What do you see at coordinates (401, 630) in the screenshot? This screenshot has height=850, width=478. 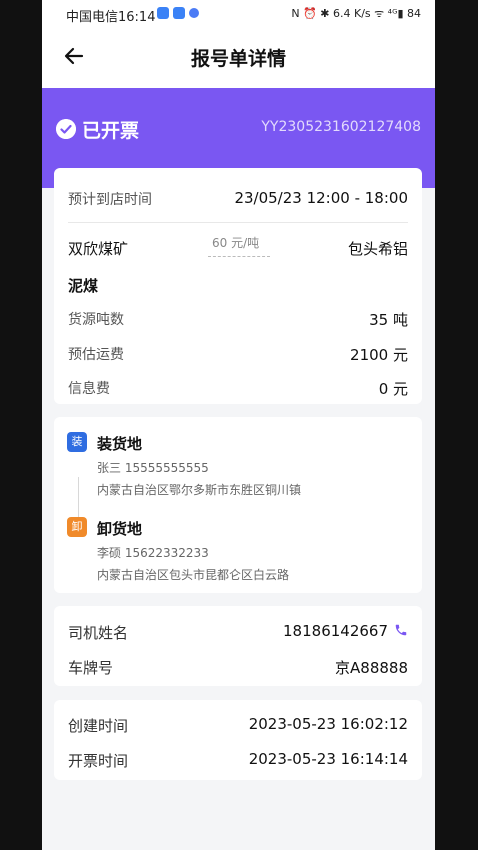 I see `phone-icon` at bounding box center [401, 630].